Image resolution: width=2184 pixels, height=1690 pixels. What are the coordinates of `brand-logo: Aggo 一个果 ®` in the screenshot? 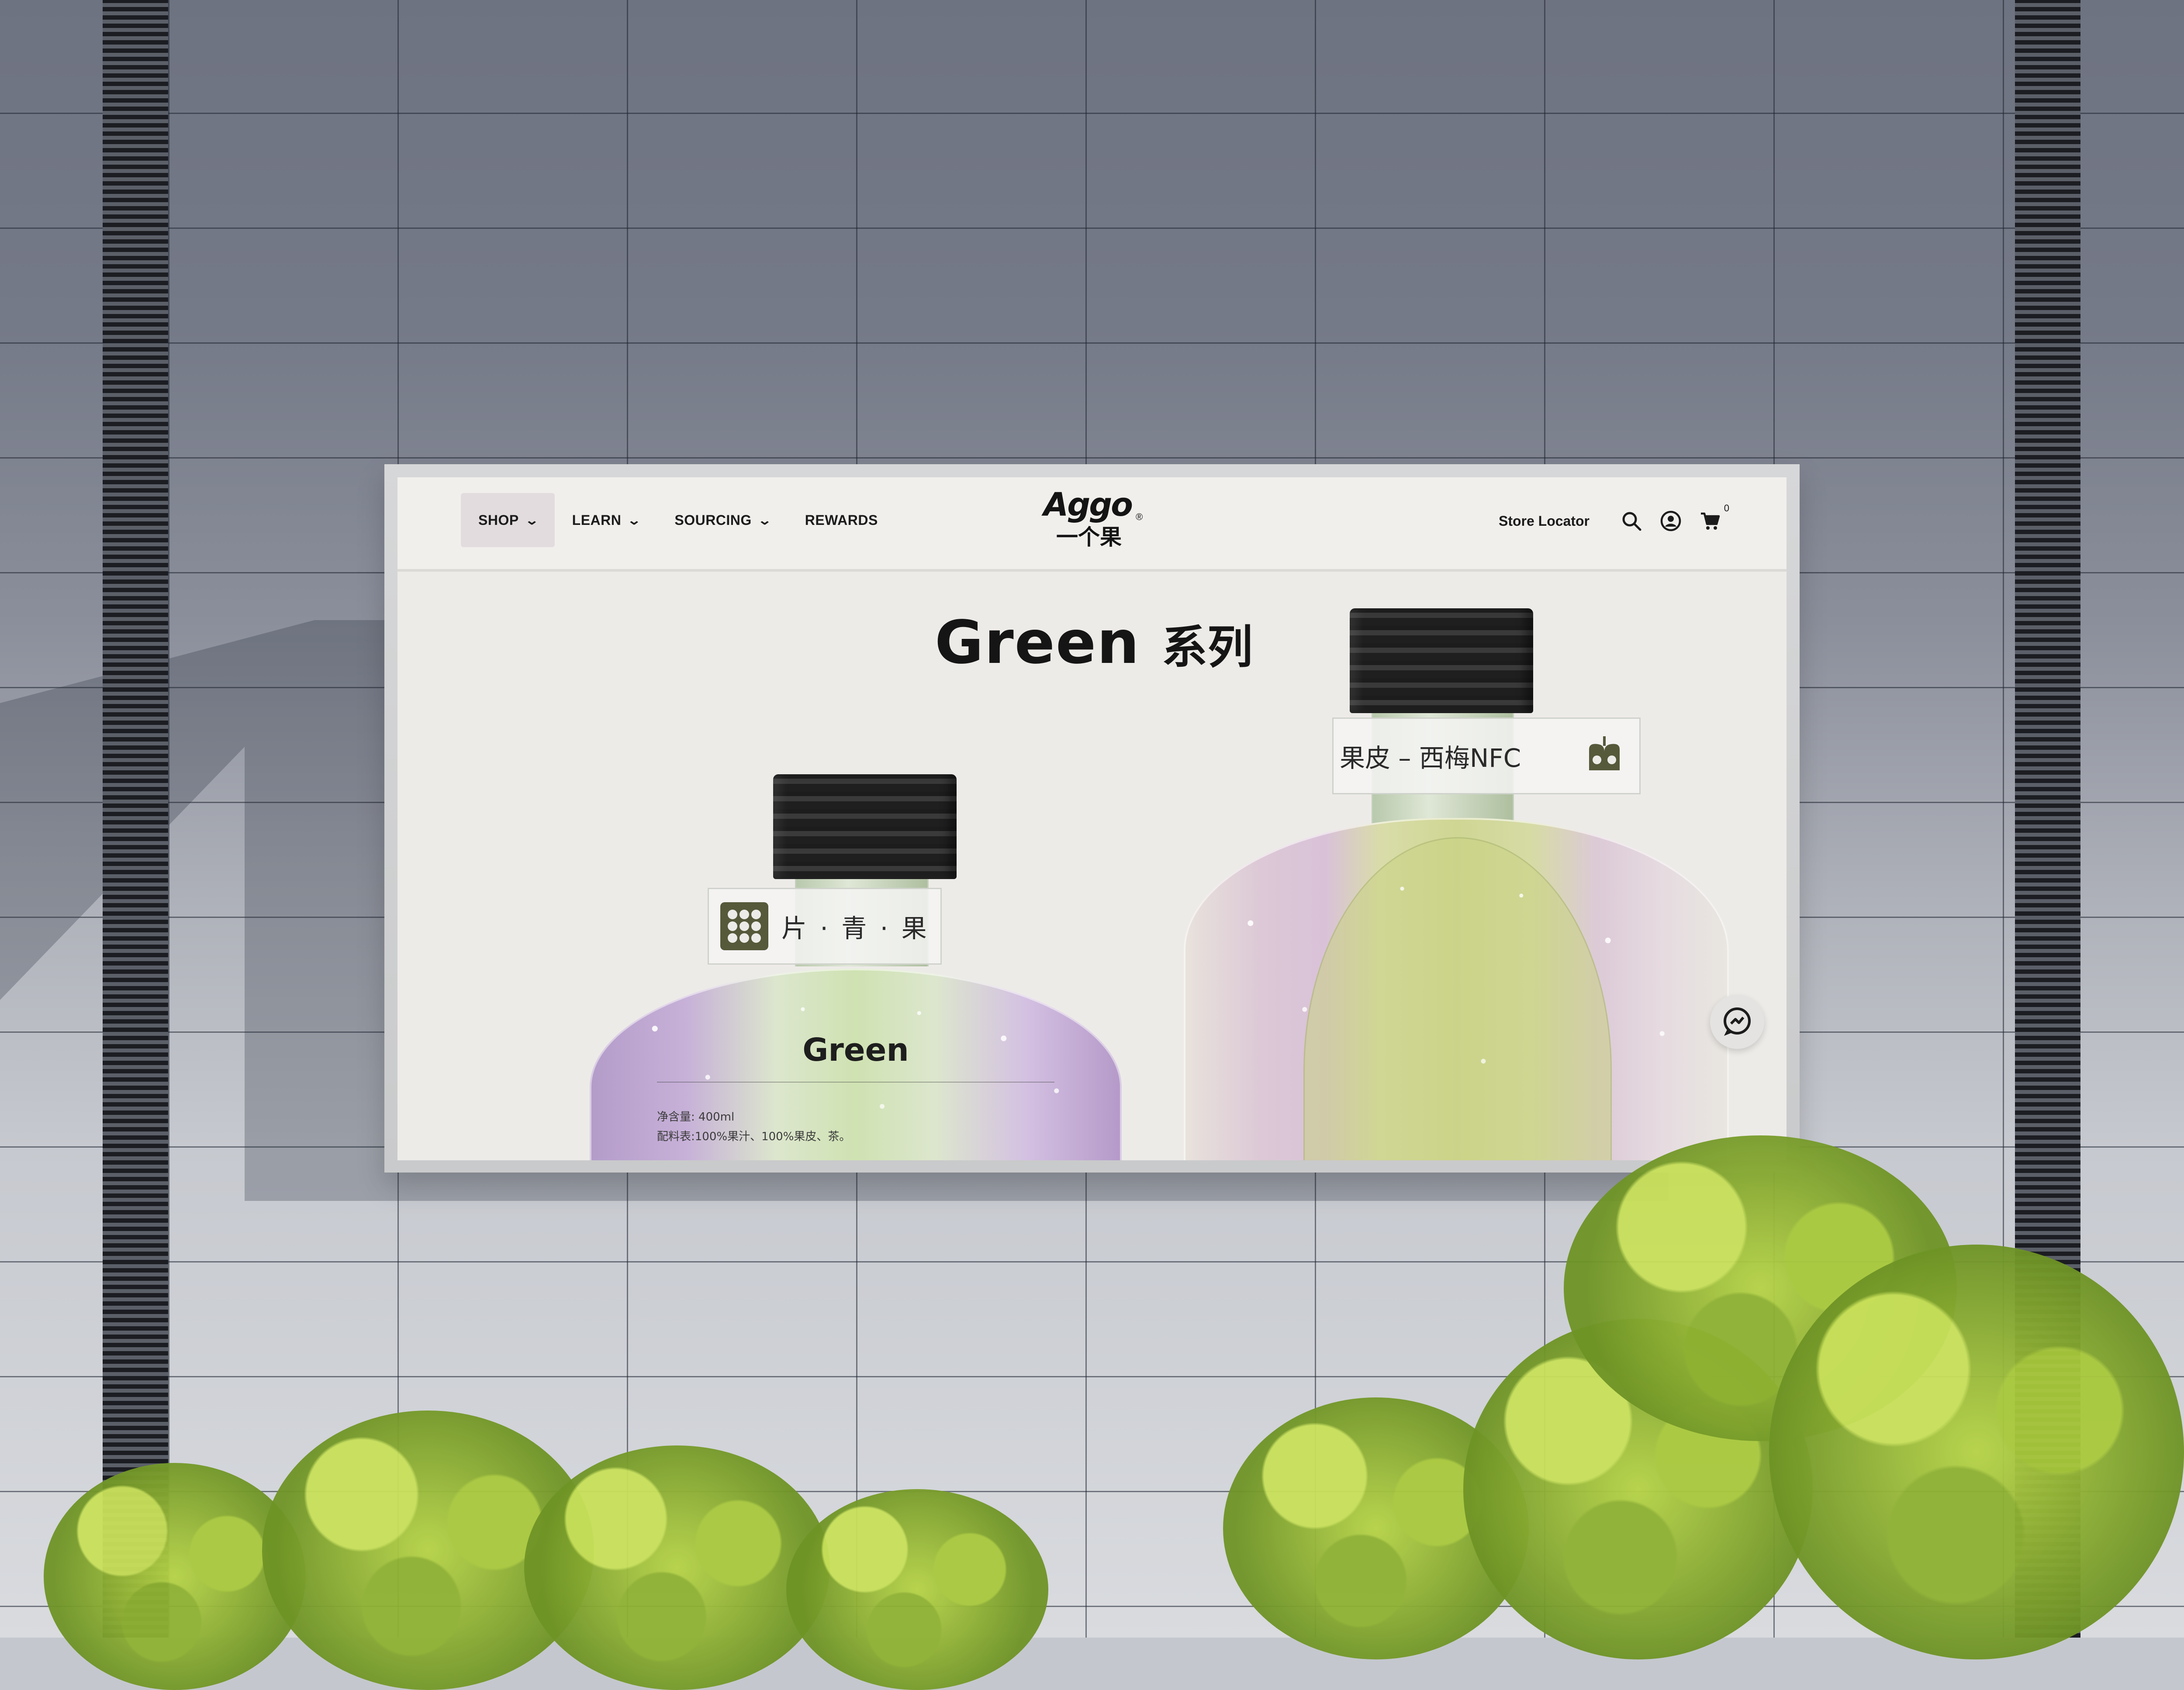 It's located at (1092, 522).